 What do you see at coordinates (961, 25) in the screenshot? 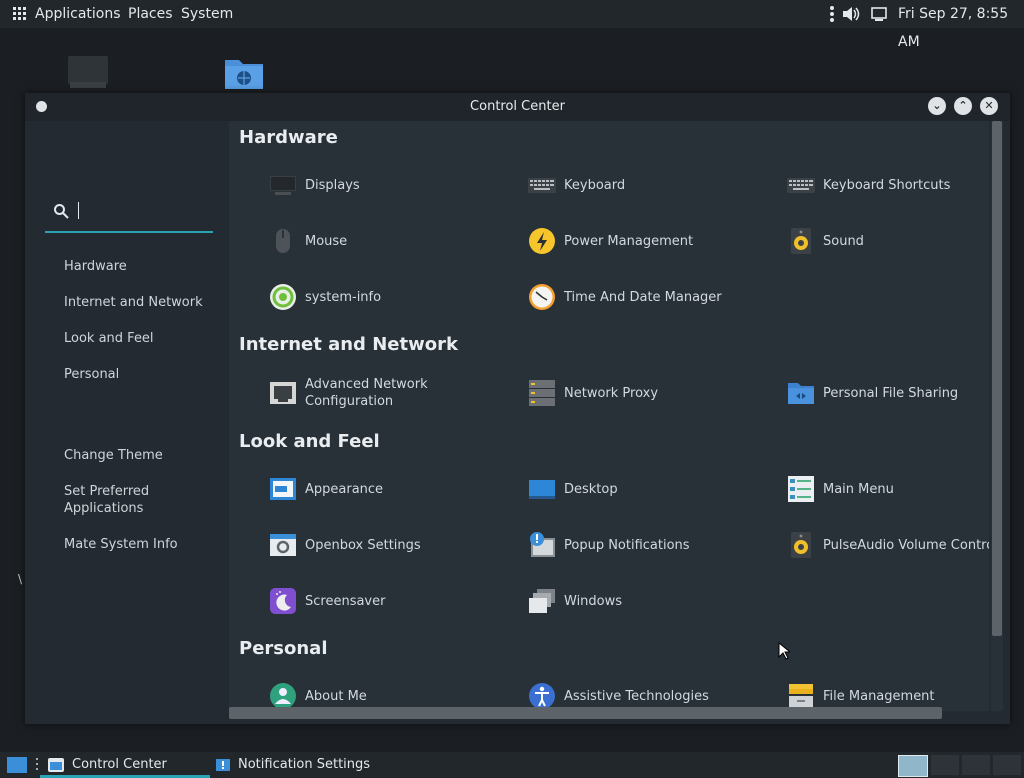
I see `clock: Fri Sep 27, 8:55 AM` at bounding box center [961, 25].